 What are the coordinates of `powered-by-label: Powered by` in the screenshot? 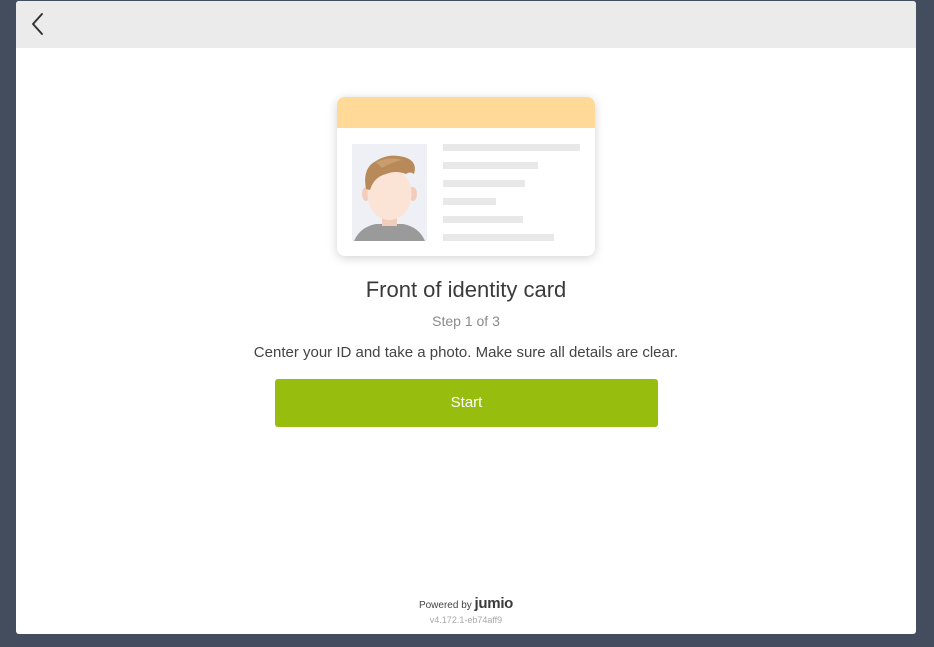 It's located at (445, 605).